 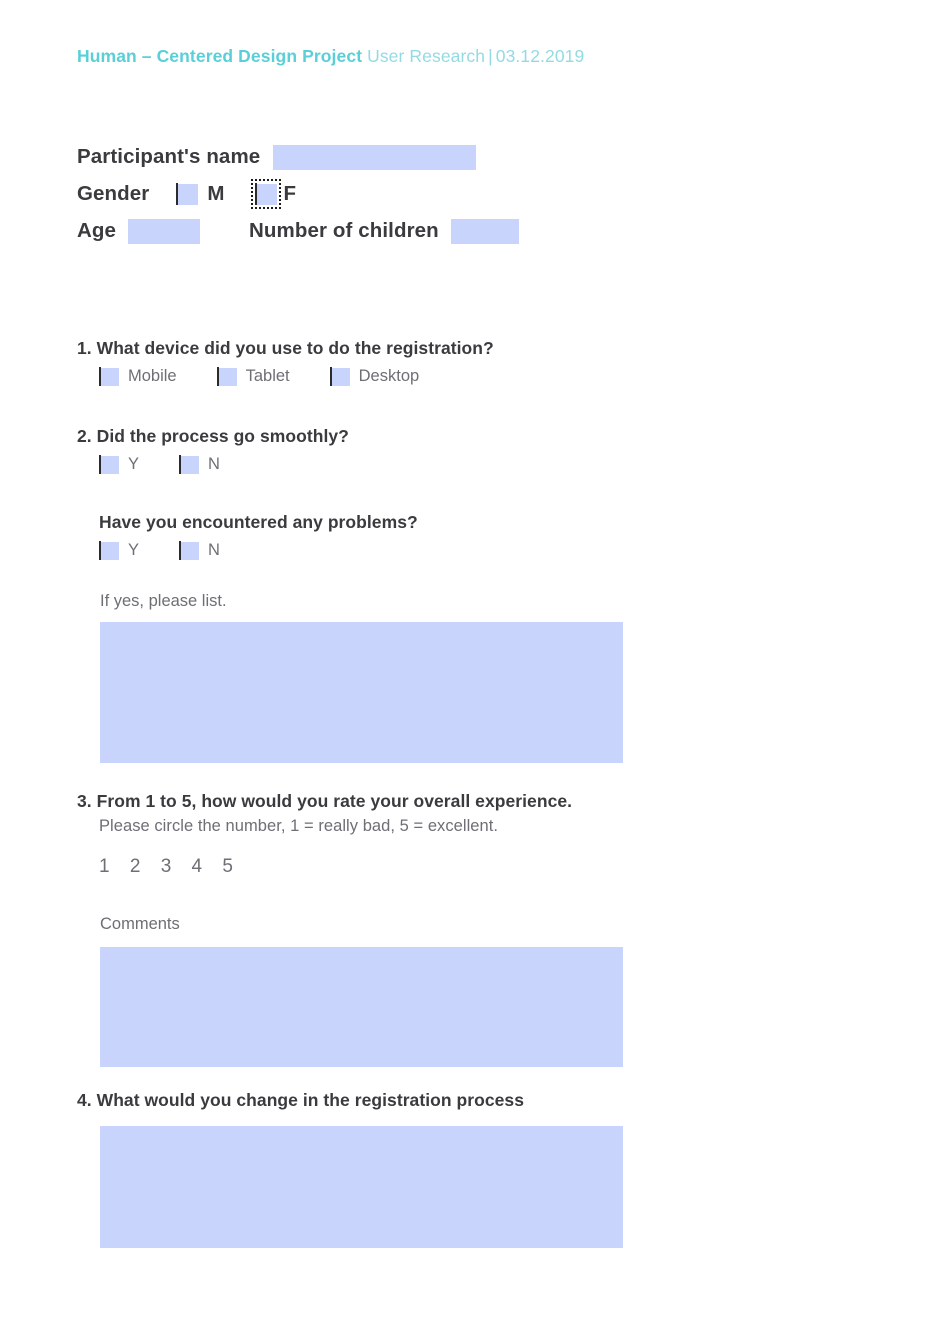 I want to click on option-mobile: Mobile, so click(x=138, y=376).